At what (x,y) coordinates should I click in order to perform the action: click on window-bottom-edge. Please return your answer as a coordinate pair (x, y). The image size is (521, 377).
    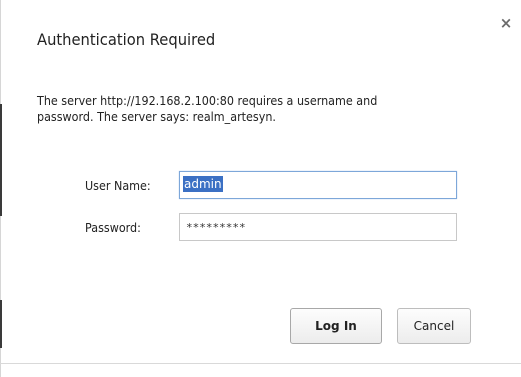
    Looking at the image, I should click on (260, 363).